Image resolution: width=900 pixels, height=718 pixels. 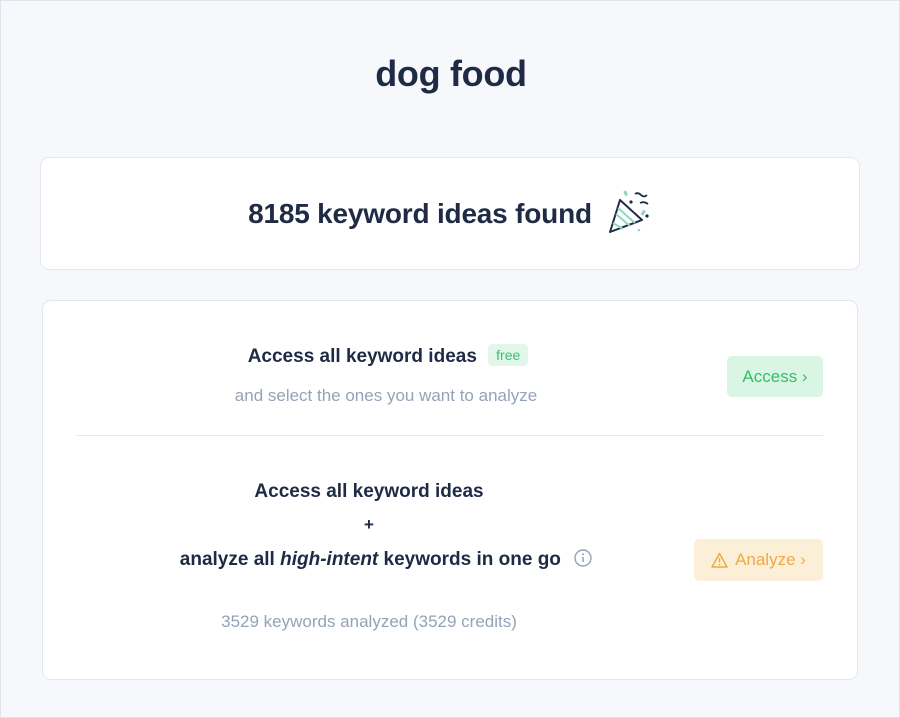 What do you see at coordinates (369, 621) in the screenshot?
I see `credits-text: 3529 keywords analyzed (3529 credits)` at bounding box center [369, 621].